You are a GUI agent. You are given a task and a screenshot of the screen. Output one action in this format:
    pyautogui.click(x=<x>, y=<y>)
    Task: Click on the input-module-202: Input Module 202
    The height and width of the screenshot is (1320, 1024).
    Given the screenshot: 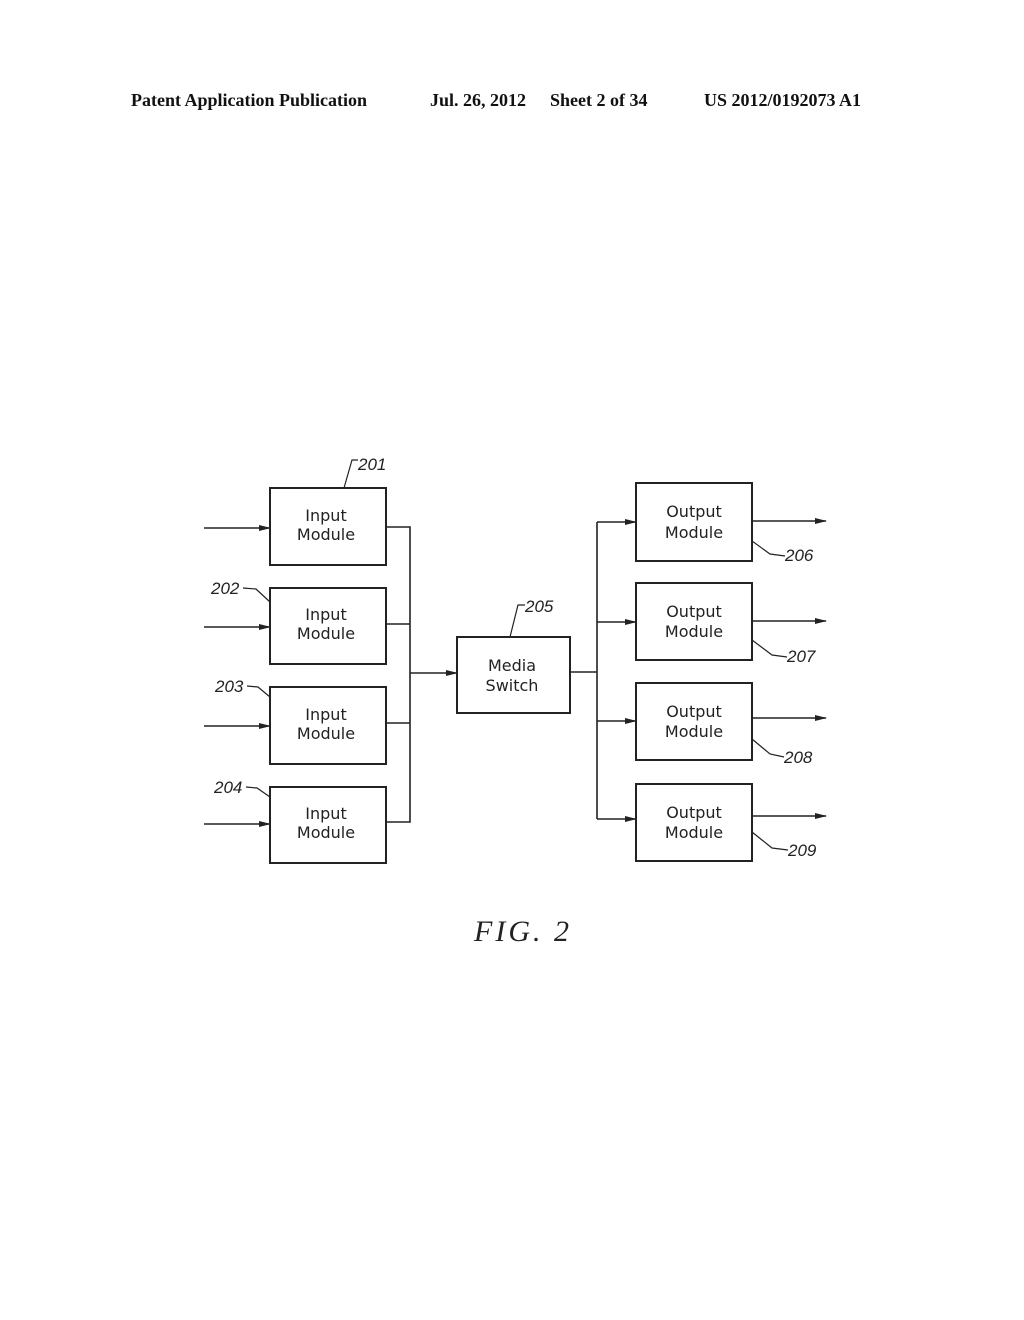 What is the action you would take?
    pyautogui.click(x=295, y=622)
    